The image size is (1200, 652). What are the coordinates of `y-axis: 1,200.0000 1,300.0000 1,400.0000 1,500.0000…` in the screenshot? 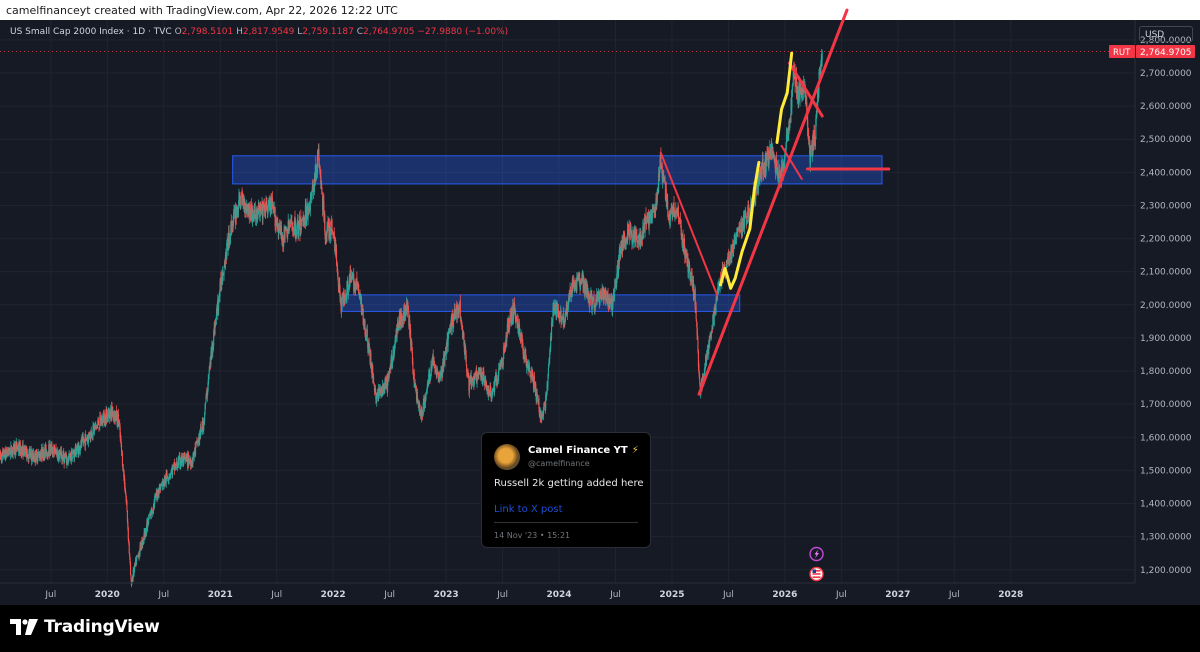 It's located at (1154, 301).